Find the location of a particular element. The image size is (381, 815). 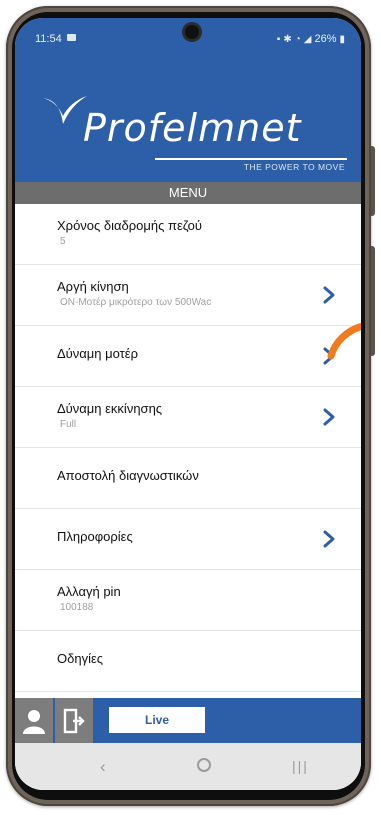

exit-button is located at coordinates (74, 720).